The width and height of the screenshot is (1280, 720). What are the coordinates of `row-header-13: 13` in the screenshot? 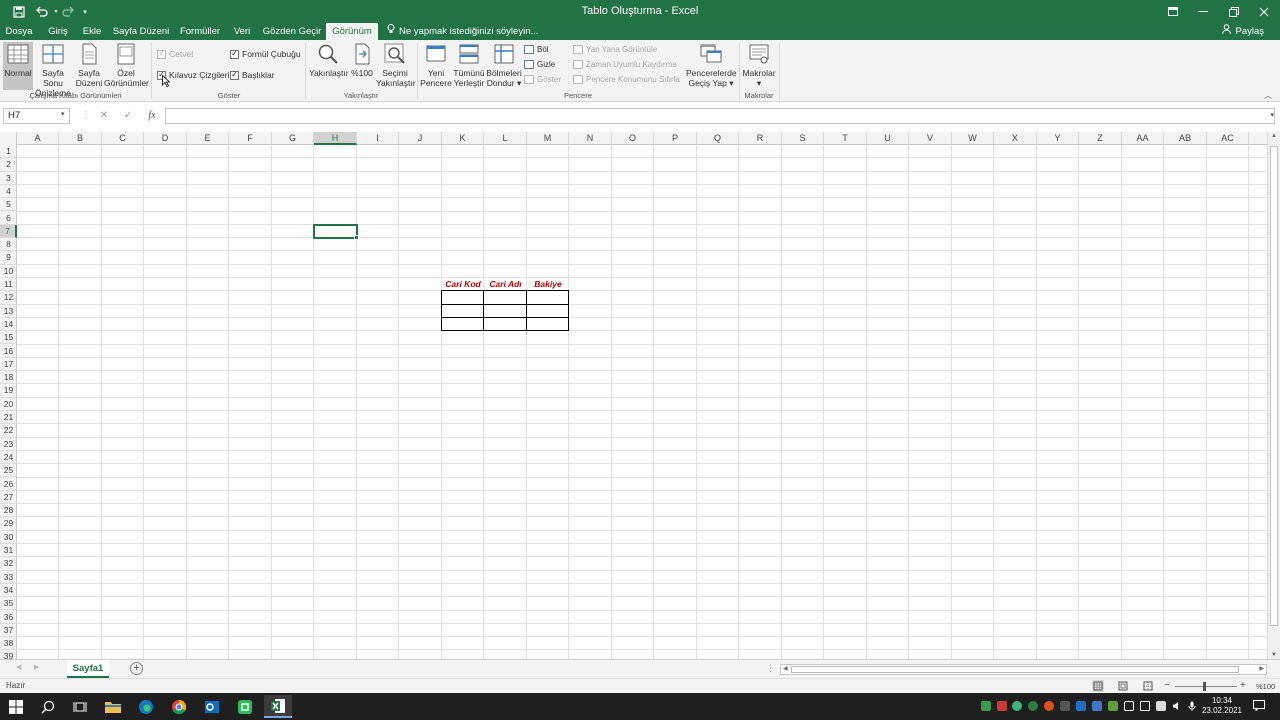 It's located at (8, 311).